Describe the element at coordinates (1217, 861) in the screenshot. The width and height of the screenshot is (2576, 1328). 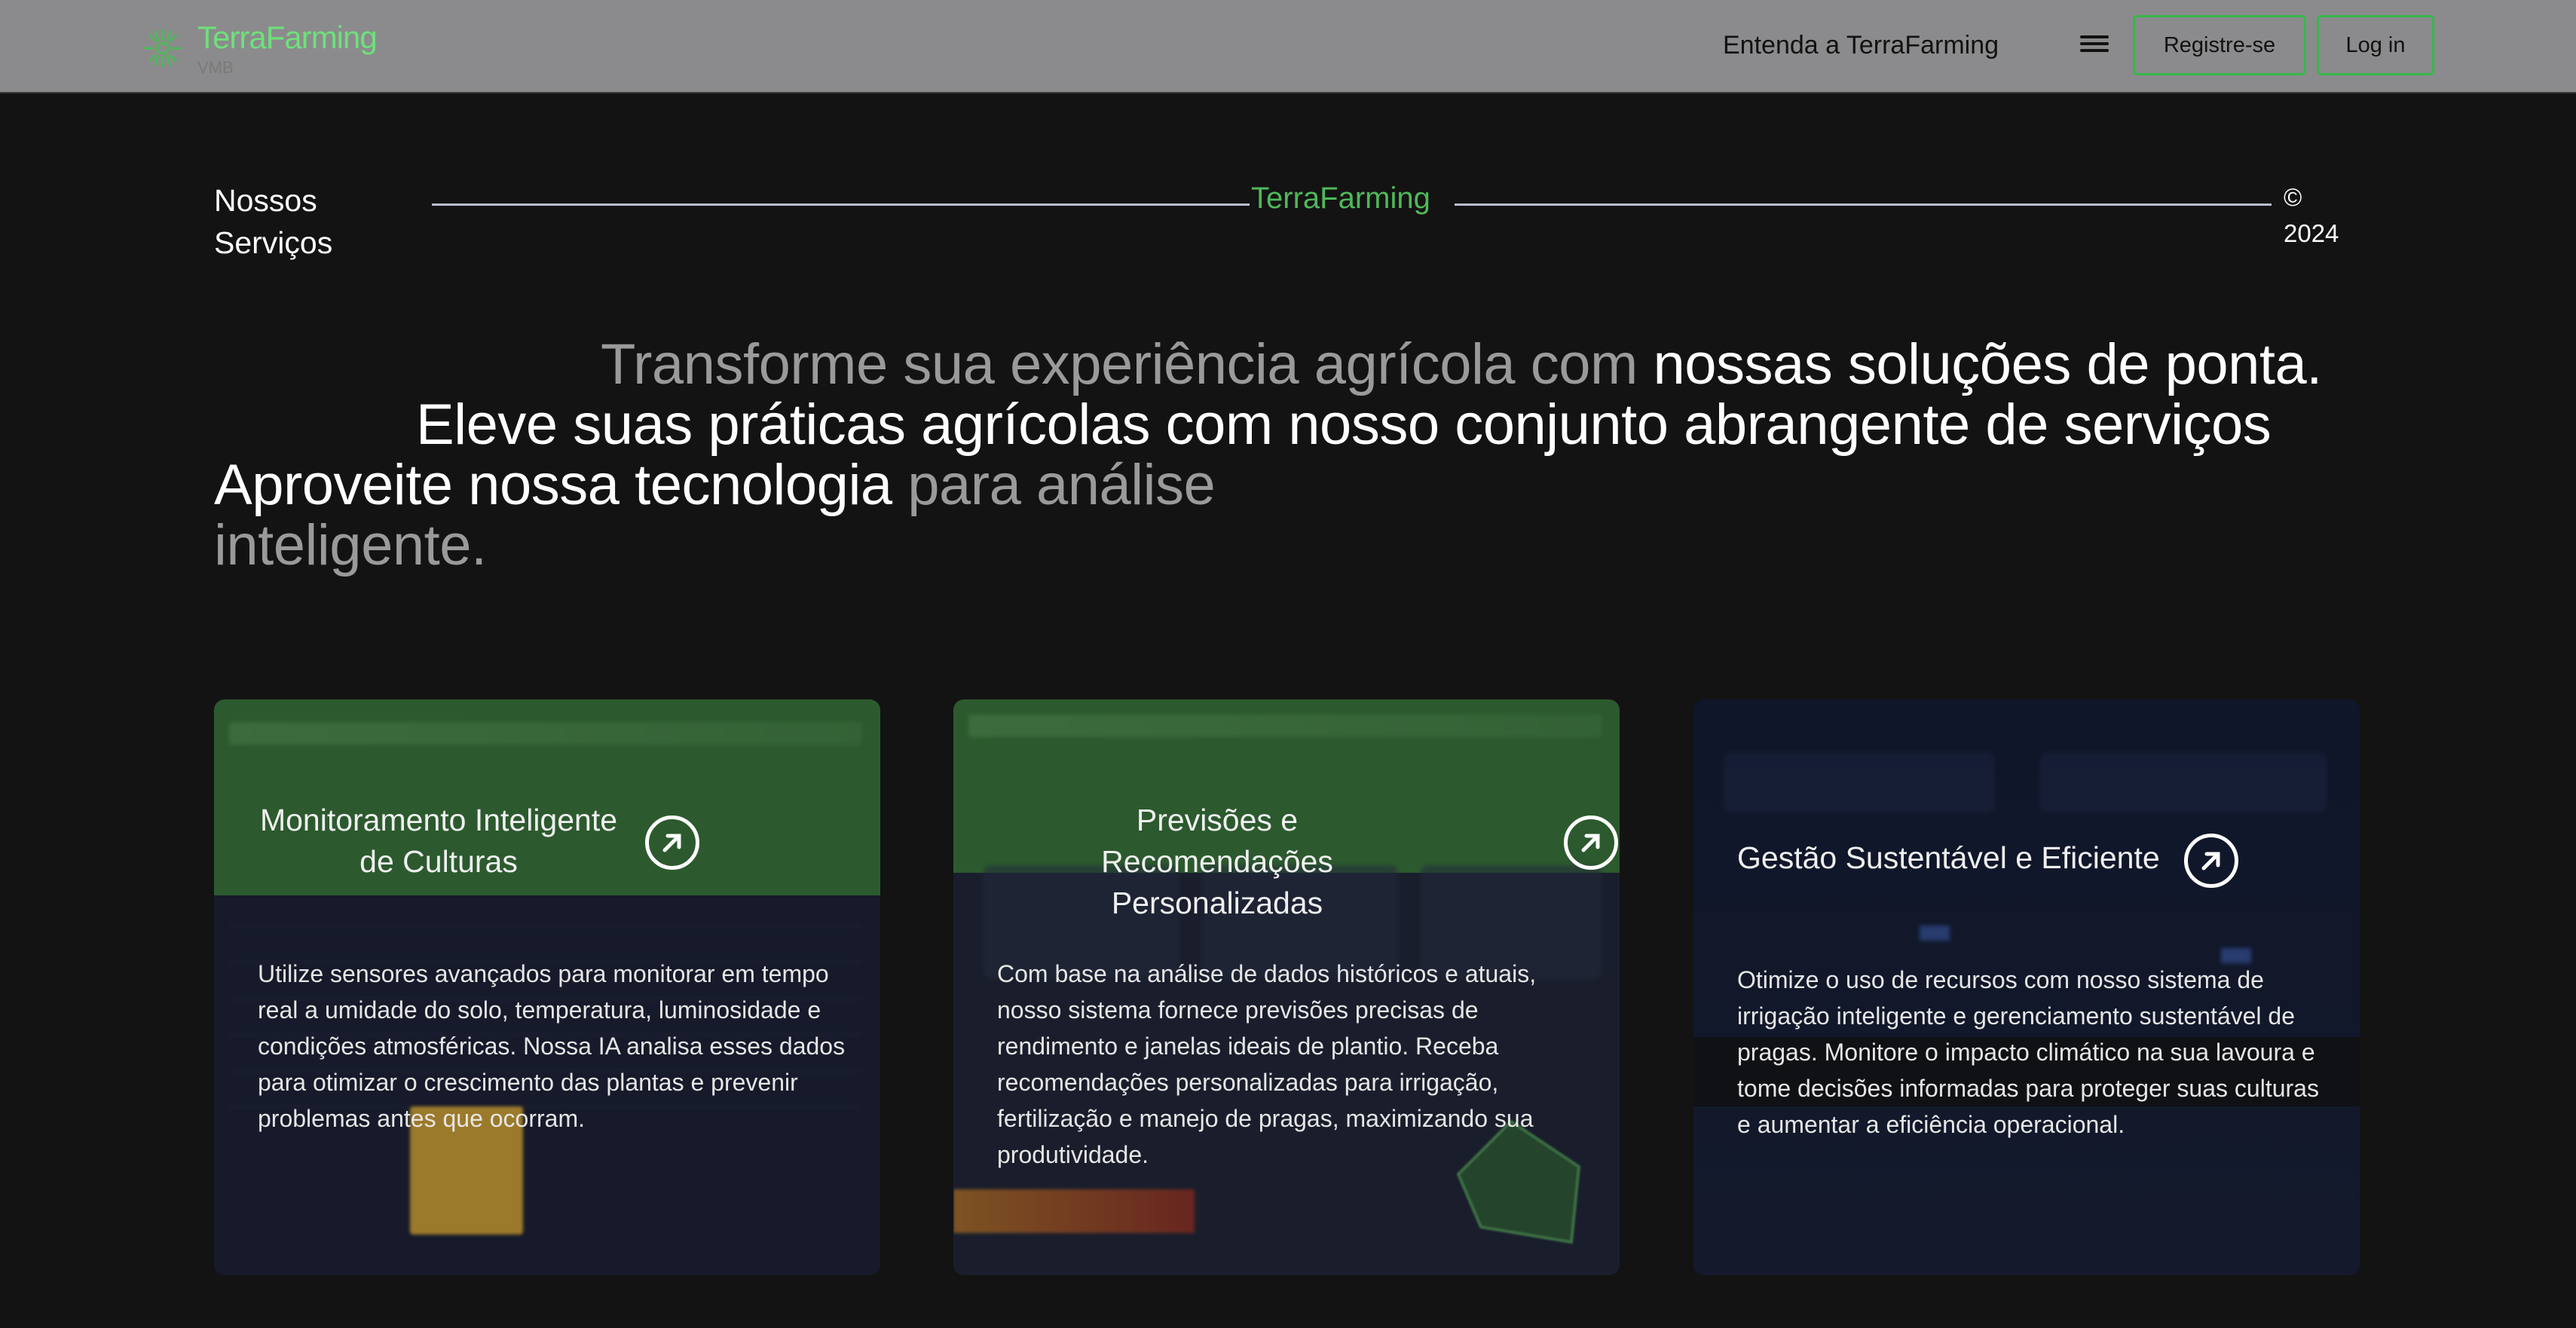
I see `card-title: Previsões e Recomendações Personalizadas` at that location.